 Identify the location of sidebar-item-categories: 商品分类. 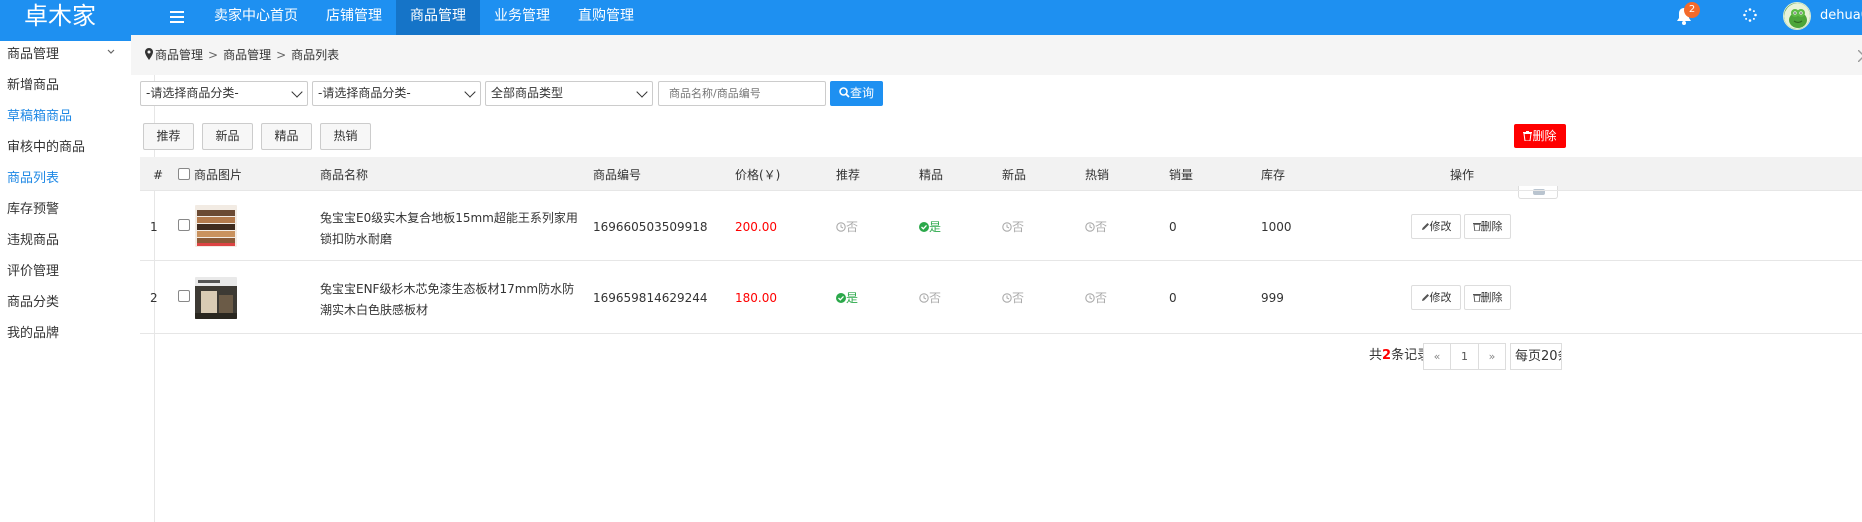
(33, 303).